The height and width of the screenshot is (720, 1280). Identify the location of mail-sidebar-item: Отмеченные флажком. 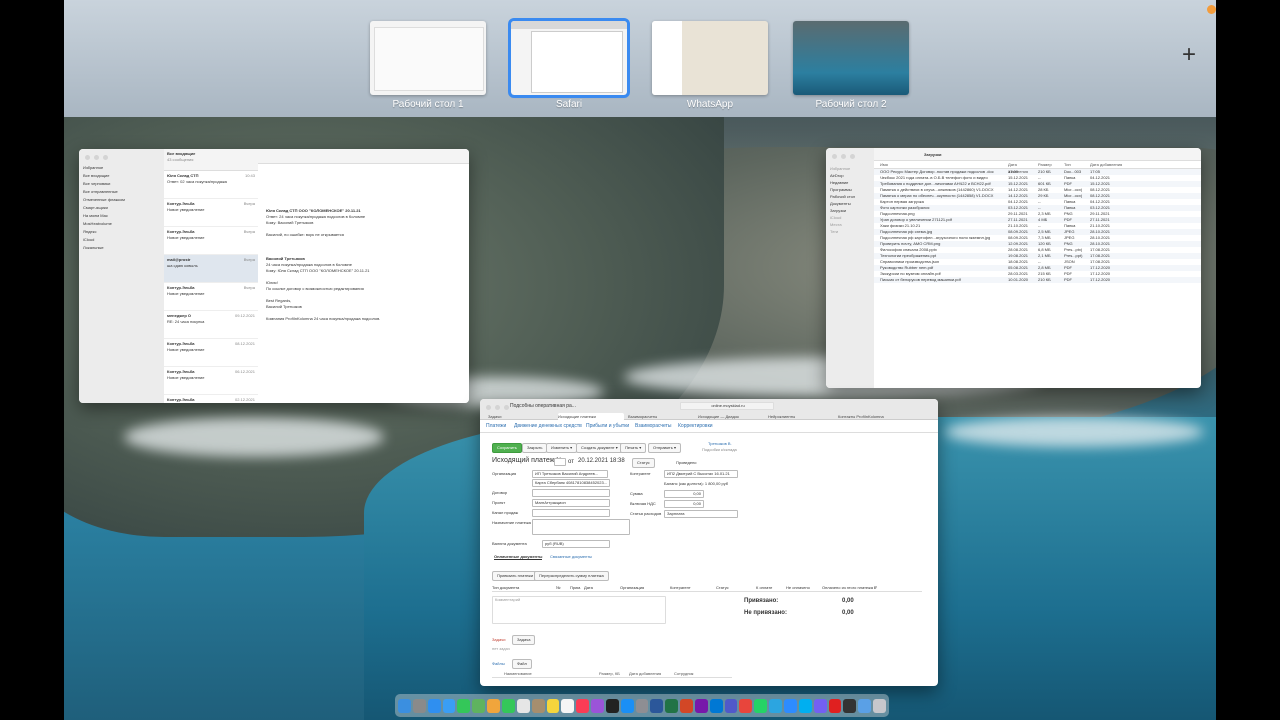
(121, 201).